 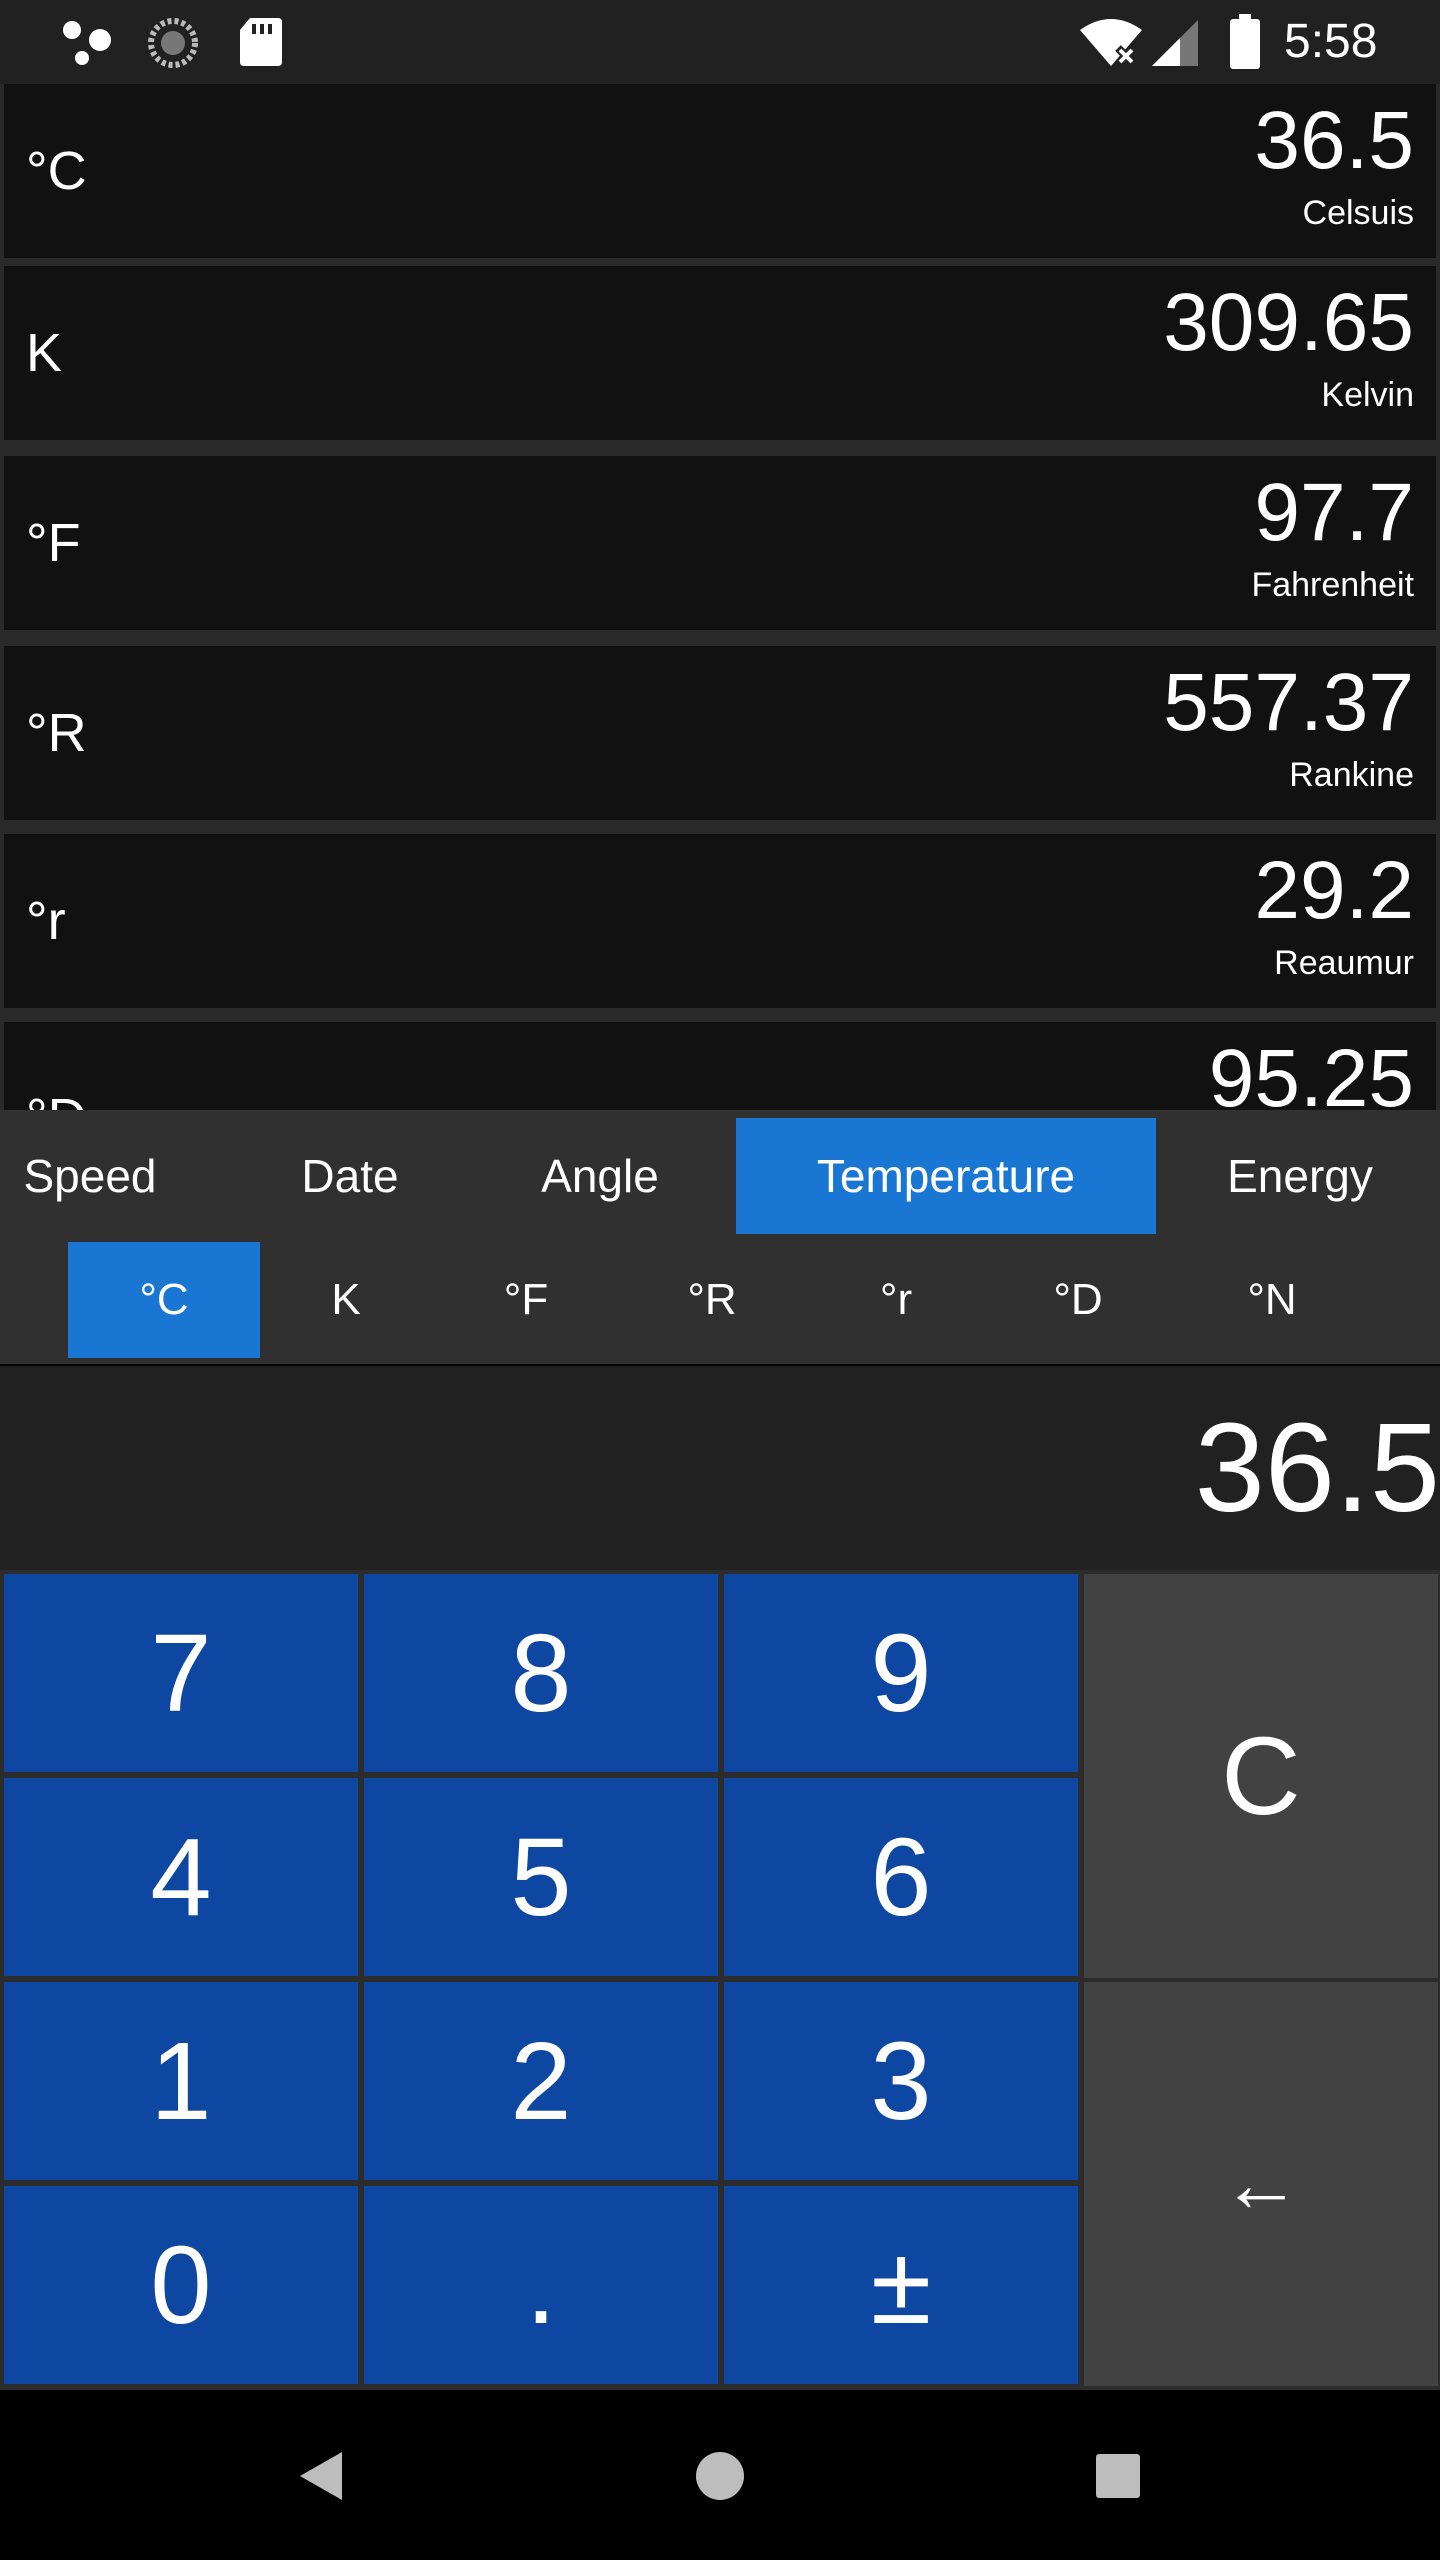 I want to click on key-4: 4, so click(x=181, y=1877).